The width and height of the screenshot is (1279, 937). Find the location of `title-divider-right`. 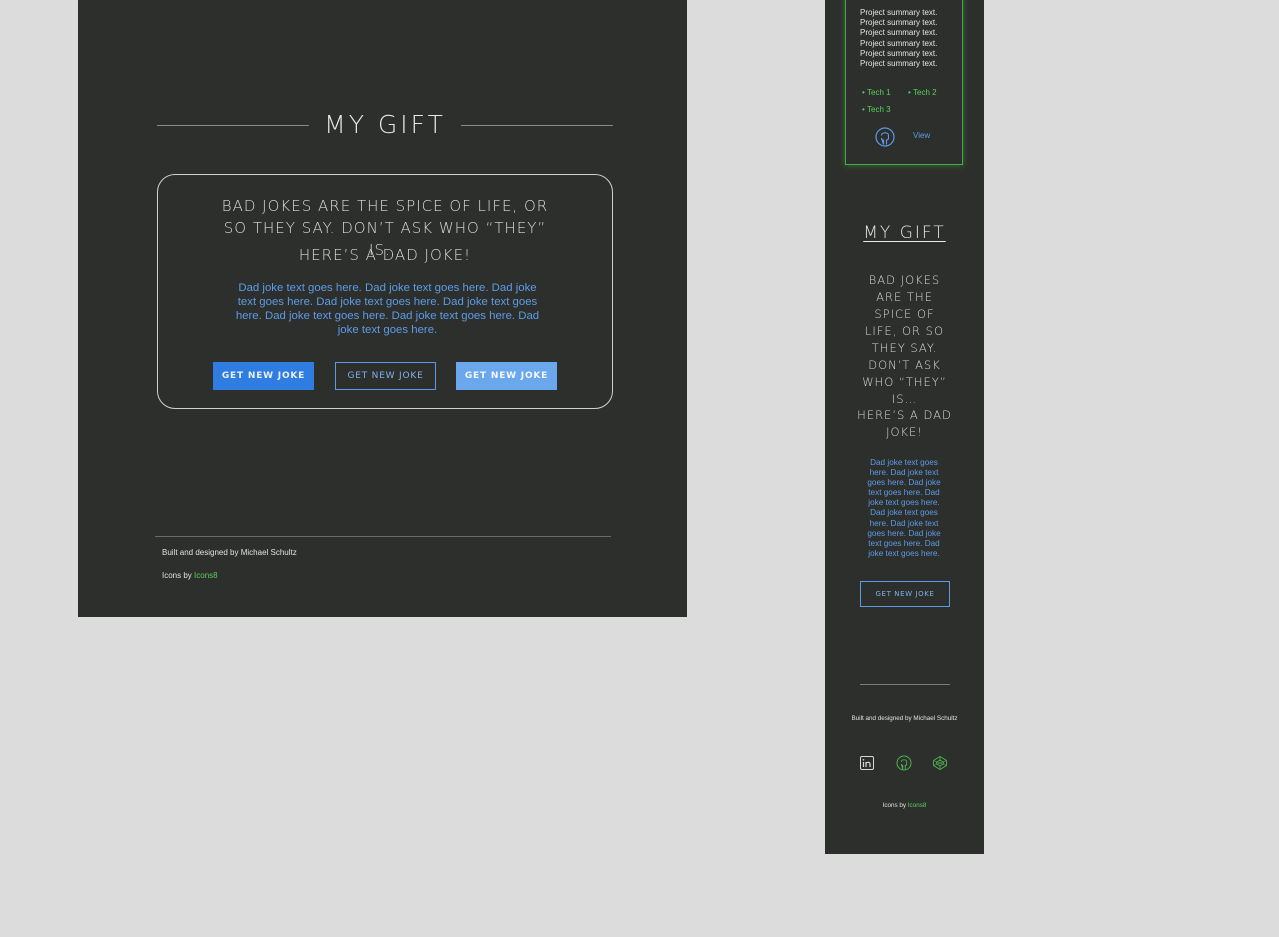

title-divider-right is located at coordinates (537, 125).